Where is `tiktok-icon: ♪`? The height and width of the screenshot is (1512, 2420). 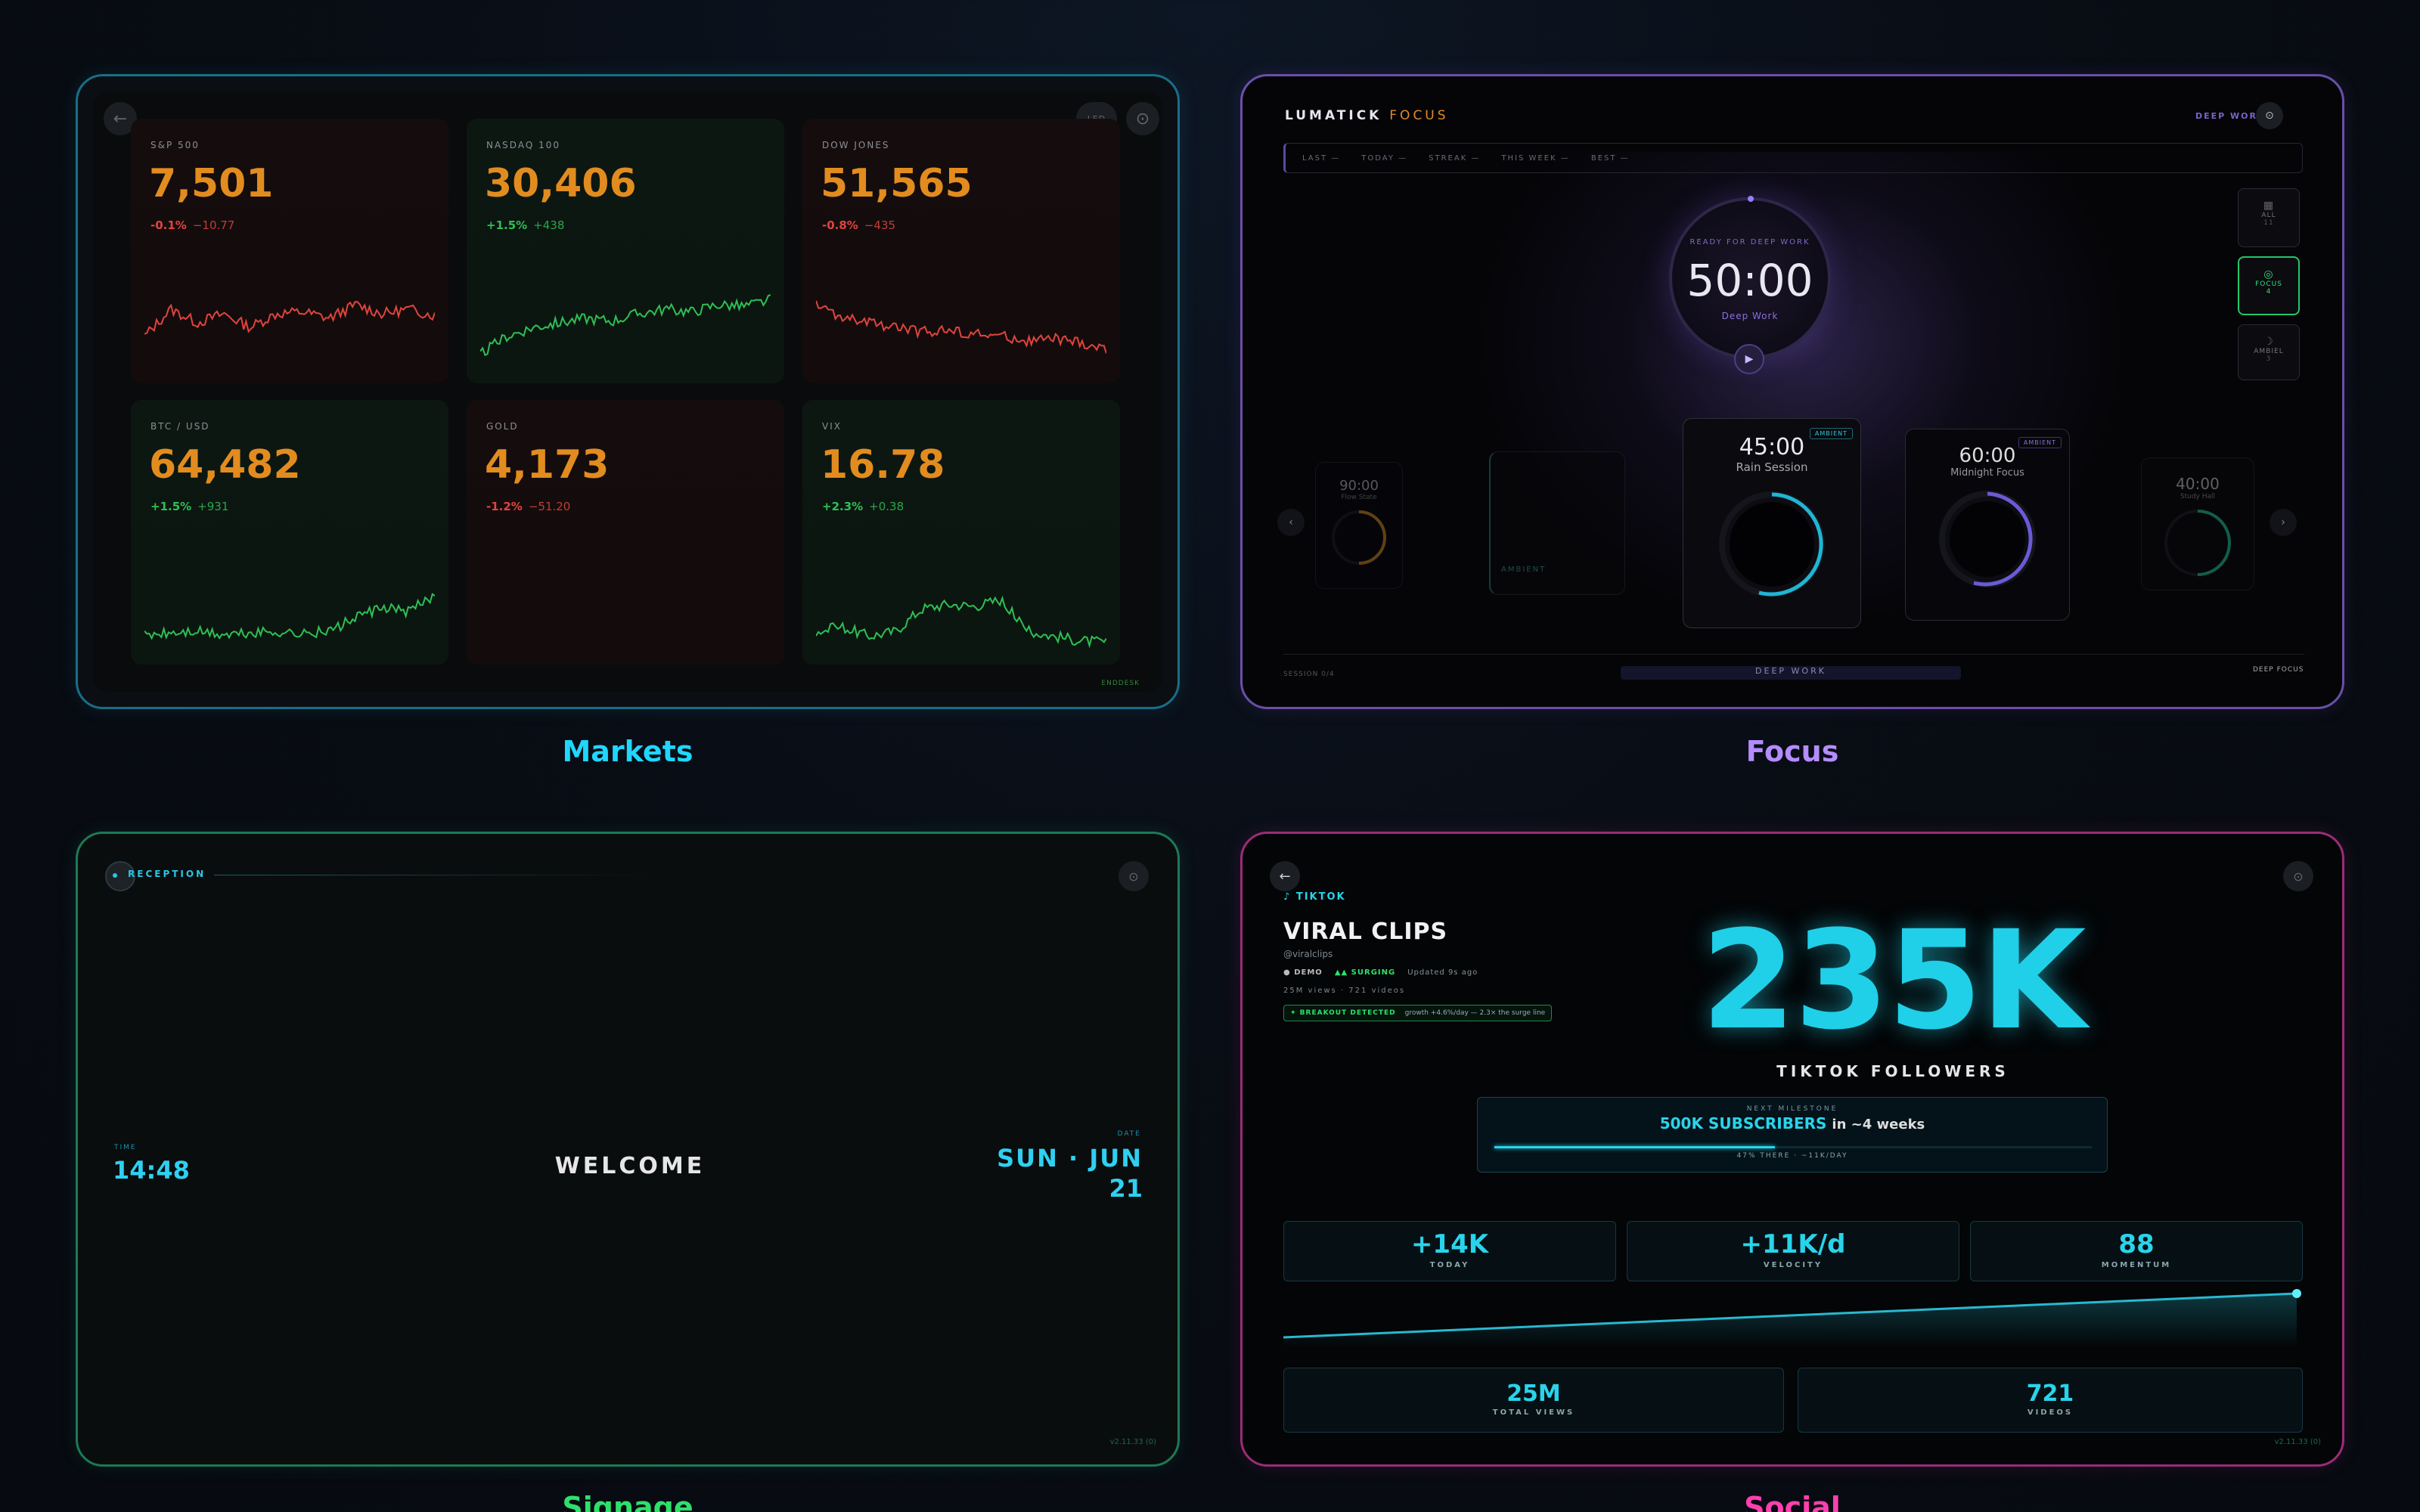
tiktok-icon: ♪ is located at coordinates (1287, 897).